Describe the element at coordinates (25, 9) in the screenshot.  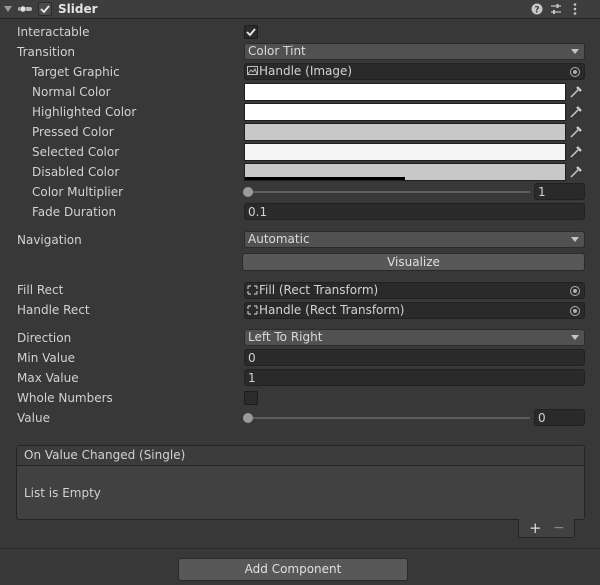
I see `slider-script-icon` at that location.